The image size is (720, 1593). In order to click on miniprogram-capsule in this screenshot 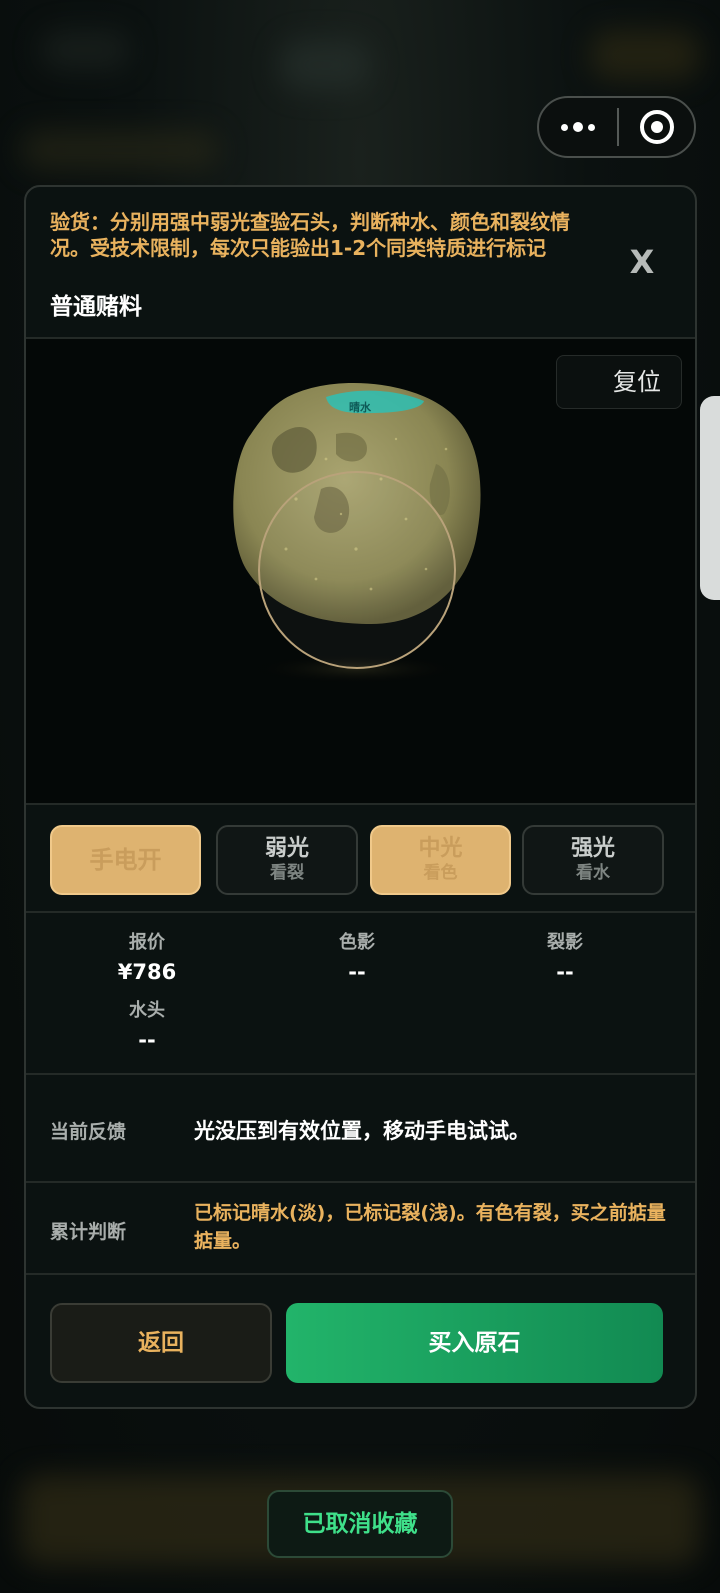, I will do `click(616, 127)`.